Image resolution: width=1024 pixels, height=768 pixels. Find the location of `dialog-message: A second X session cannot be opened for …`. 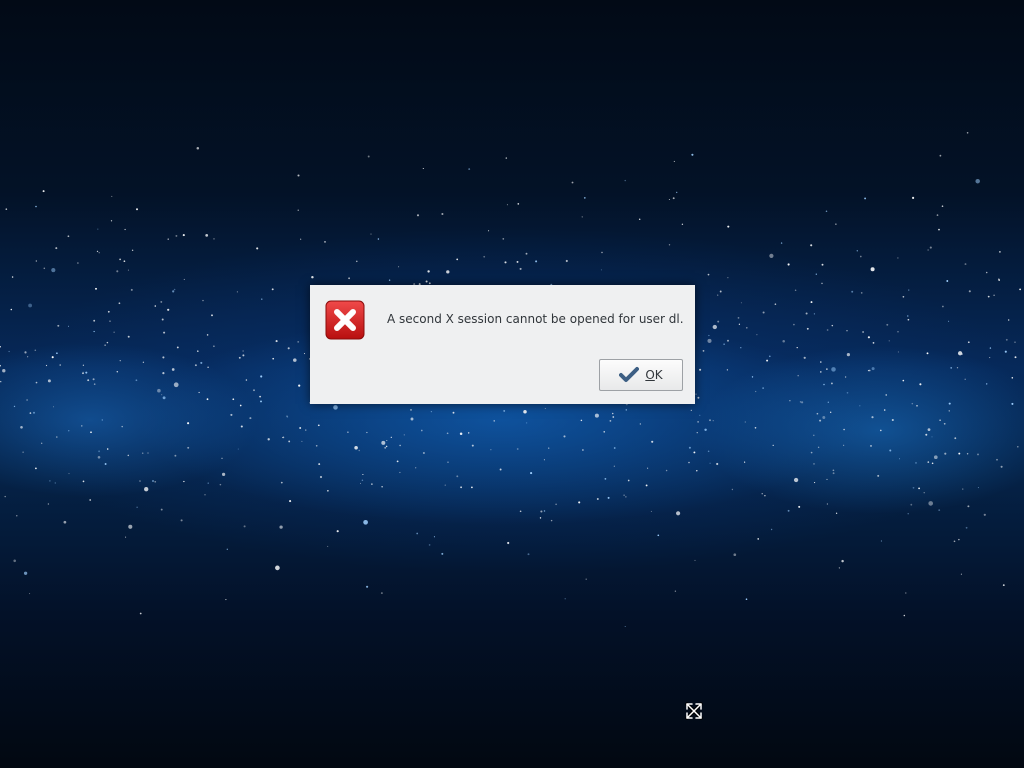

dialog-message: A second X session cannot be opened for … is located at coordinates (535, 319).